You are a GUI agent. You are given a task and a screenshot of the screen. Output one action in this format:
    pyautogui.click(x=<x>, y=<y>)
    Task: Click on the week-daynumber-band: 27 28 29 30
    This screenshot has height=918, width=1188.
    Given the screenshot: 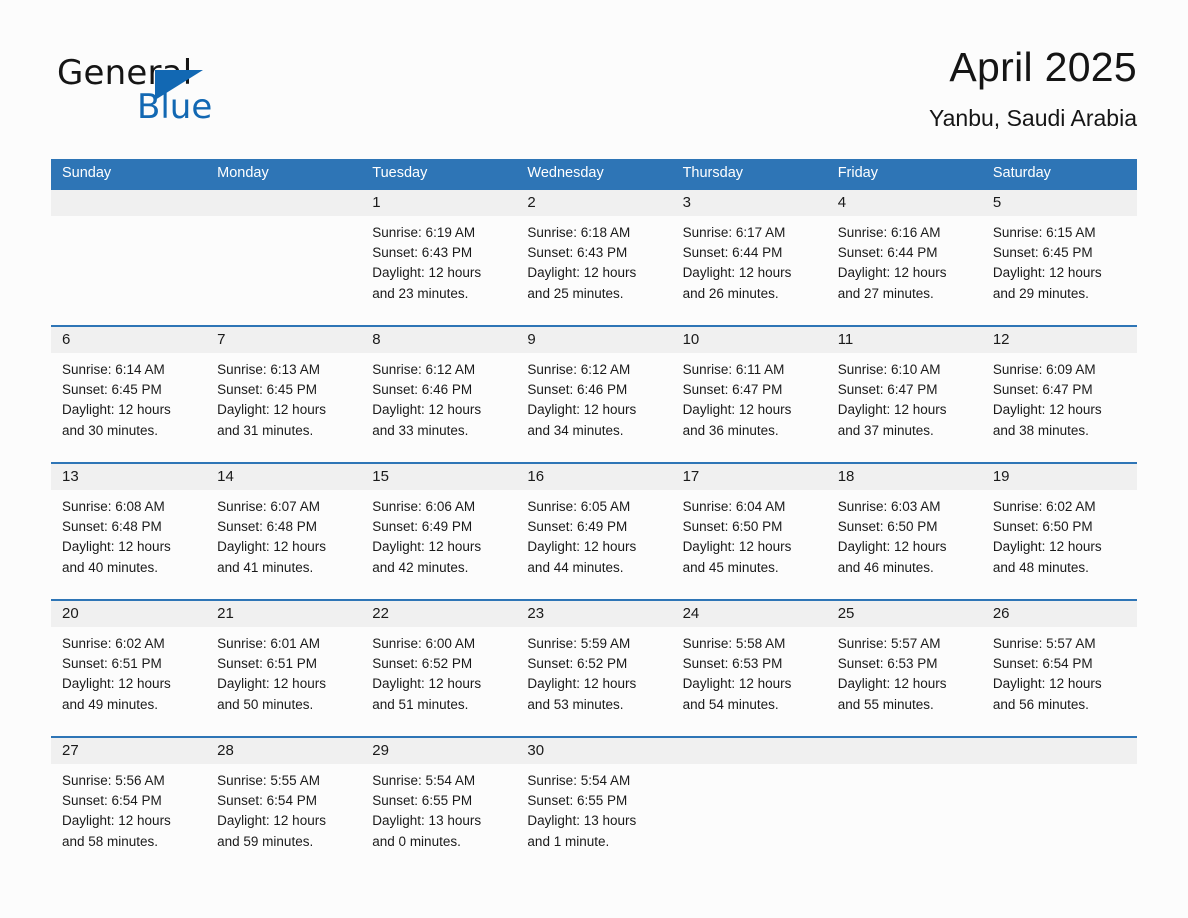 What is the action you would take?
    pyautogui.click(x=594, y=751)
    